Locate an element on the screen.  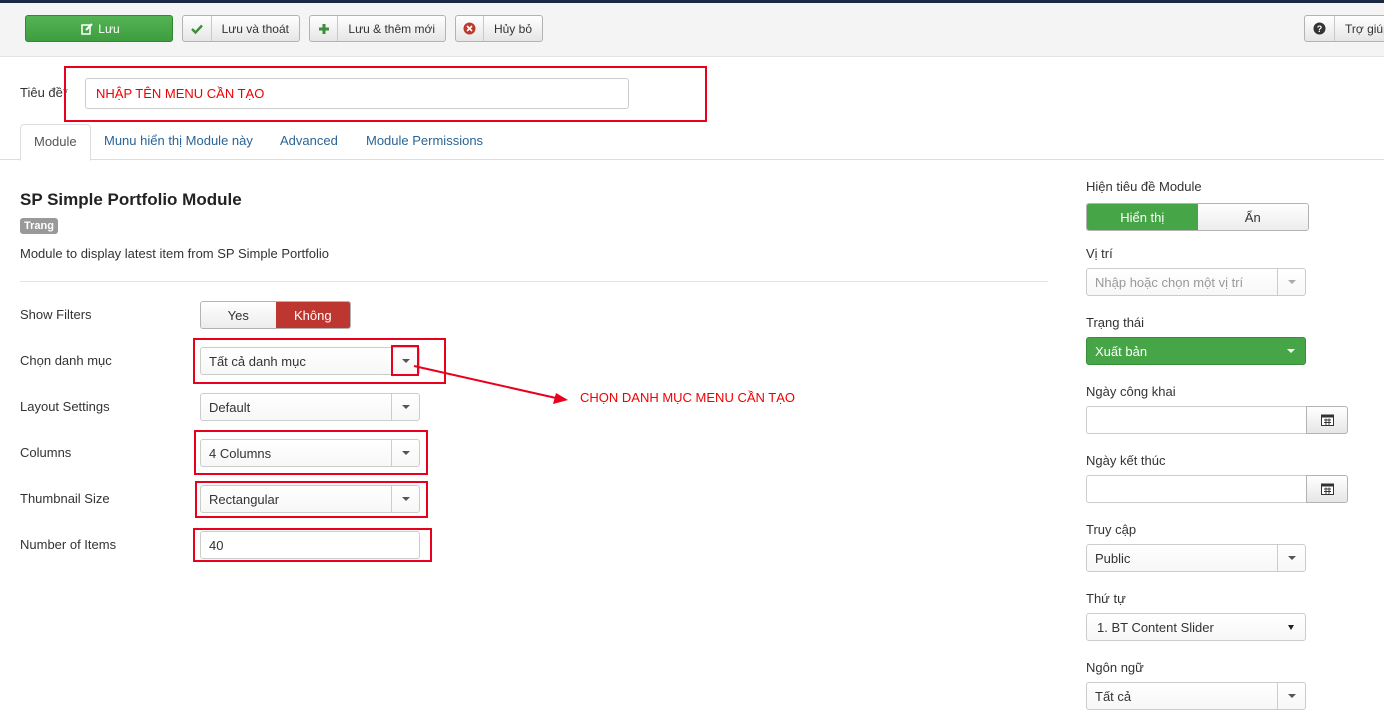
publish-down-label: Ngày kết thúc is located at coordinates (1126, 460).